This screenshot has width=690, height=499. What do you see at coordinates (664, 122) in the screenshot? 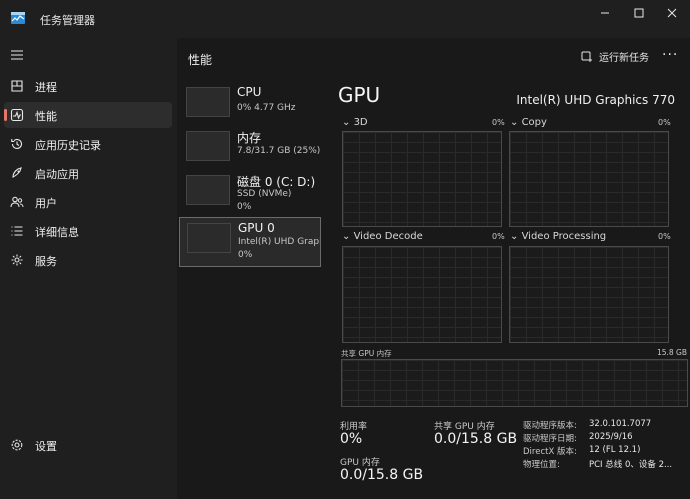
I see `engine-copy-value: 0%` at bounding box center [664, 122].